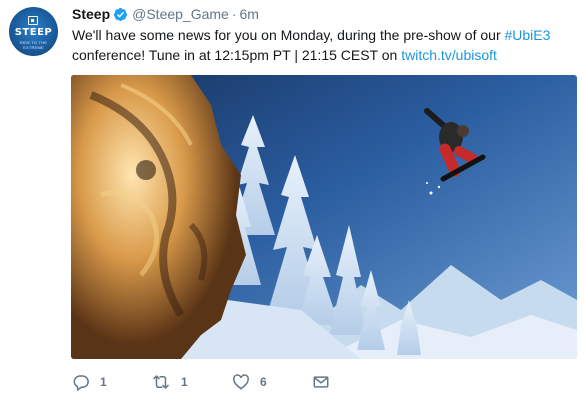 This screenshot has width=584, height=402. I want to click on like-button: 6, so click(249, 382).